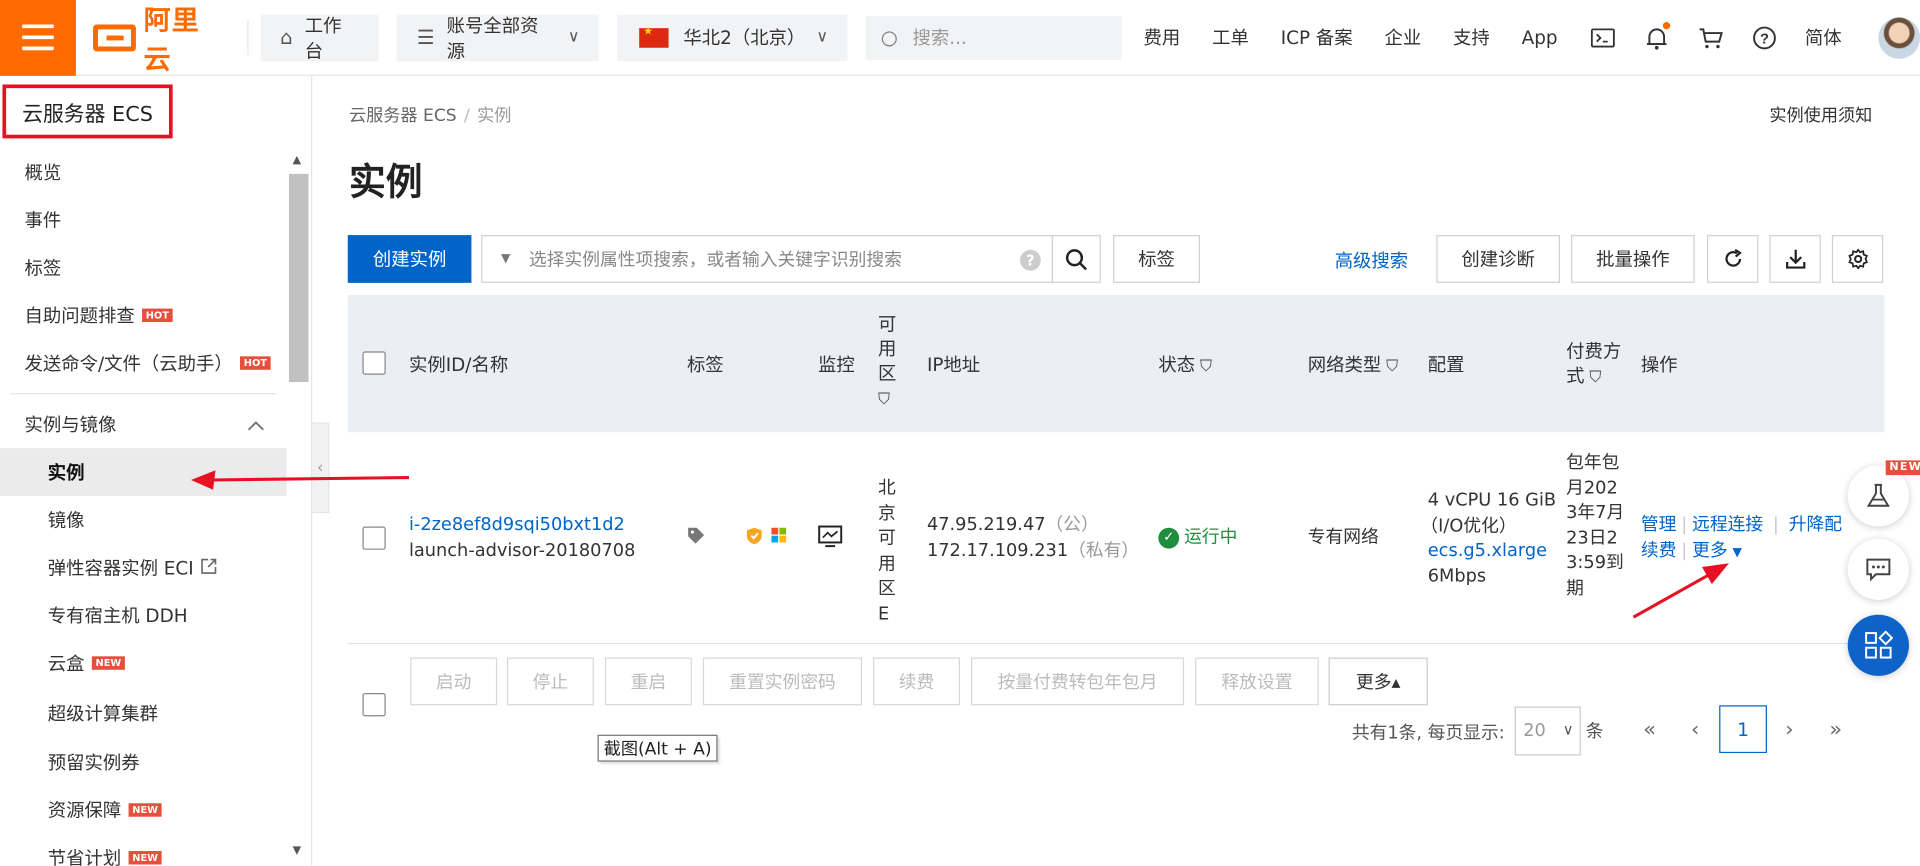  Describe the element at coordinates (157, 315) in the screenshot. I see `hot-badge: HOT` at that location.